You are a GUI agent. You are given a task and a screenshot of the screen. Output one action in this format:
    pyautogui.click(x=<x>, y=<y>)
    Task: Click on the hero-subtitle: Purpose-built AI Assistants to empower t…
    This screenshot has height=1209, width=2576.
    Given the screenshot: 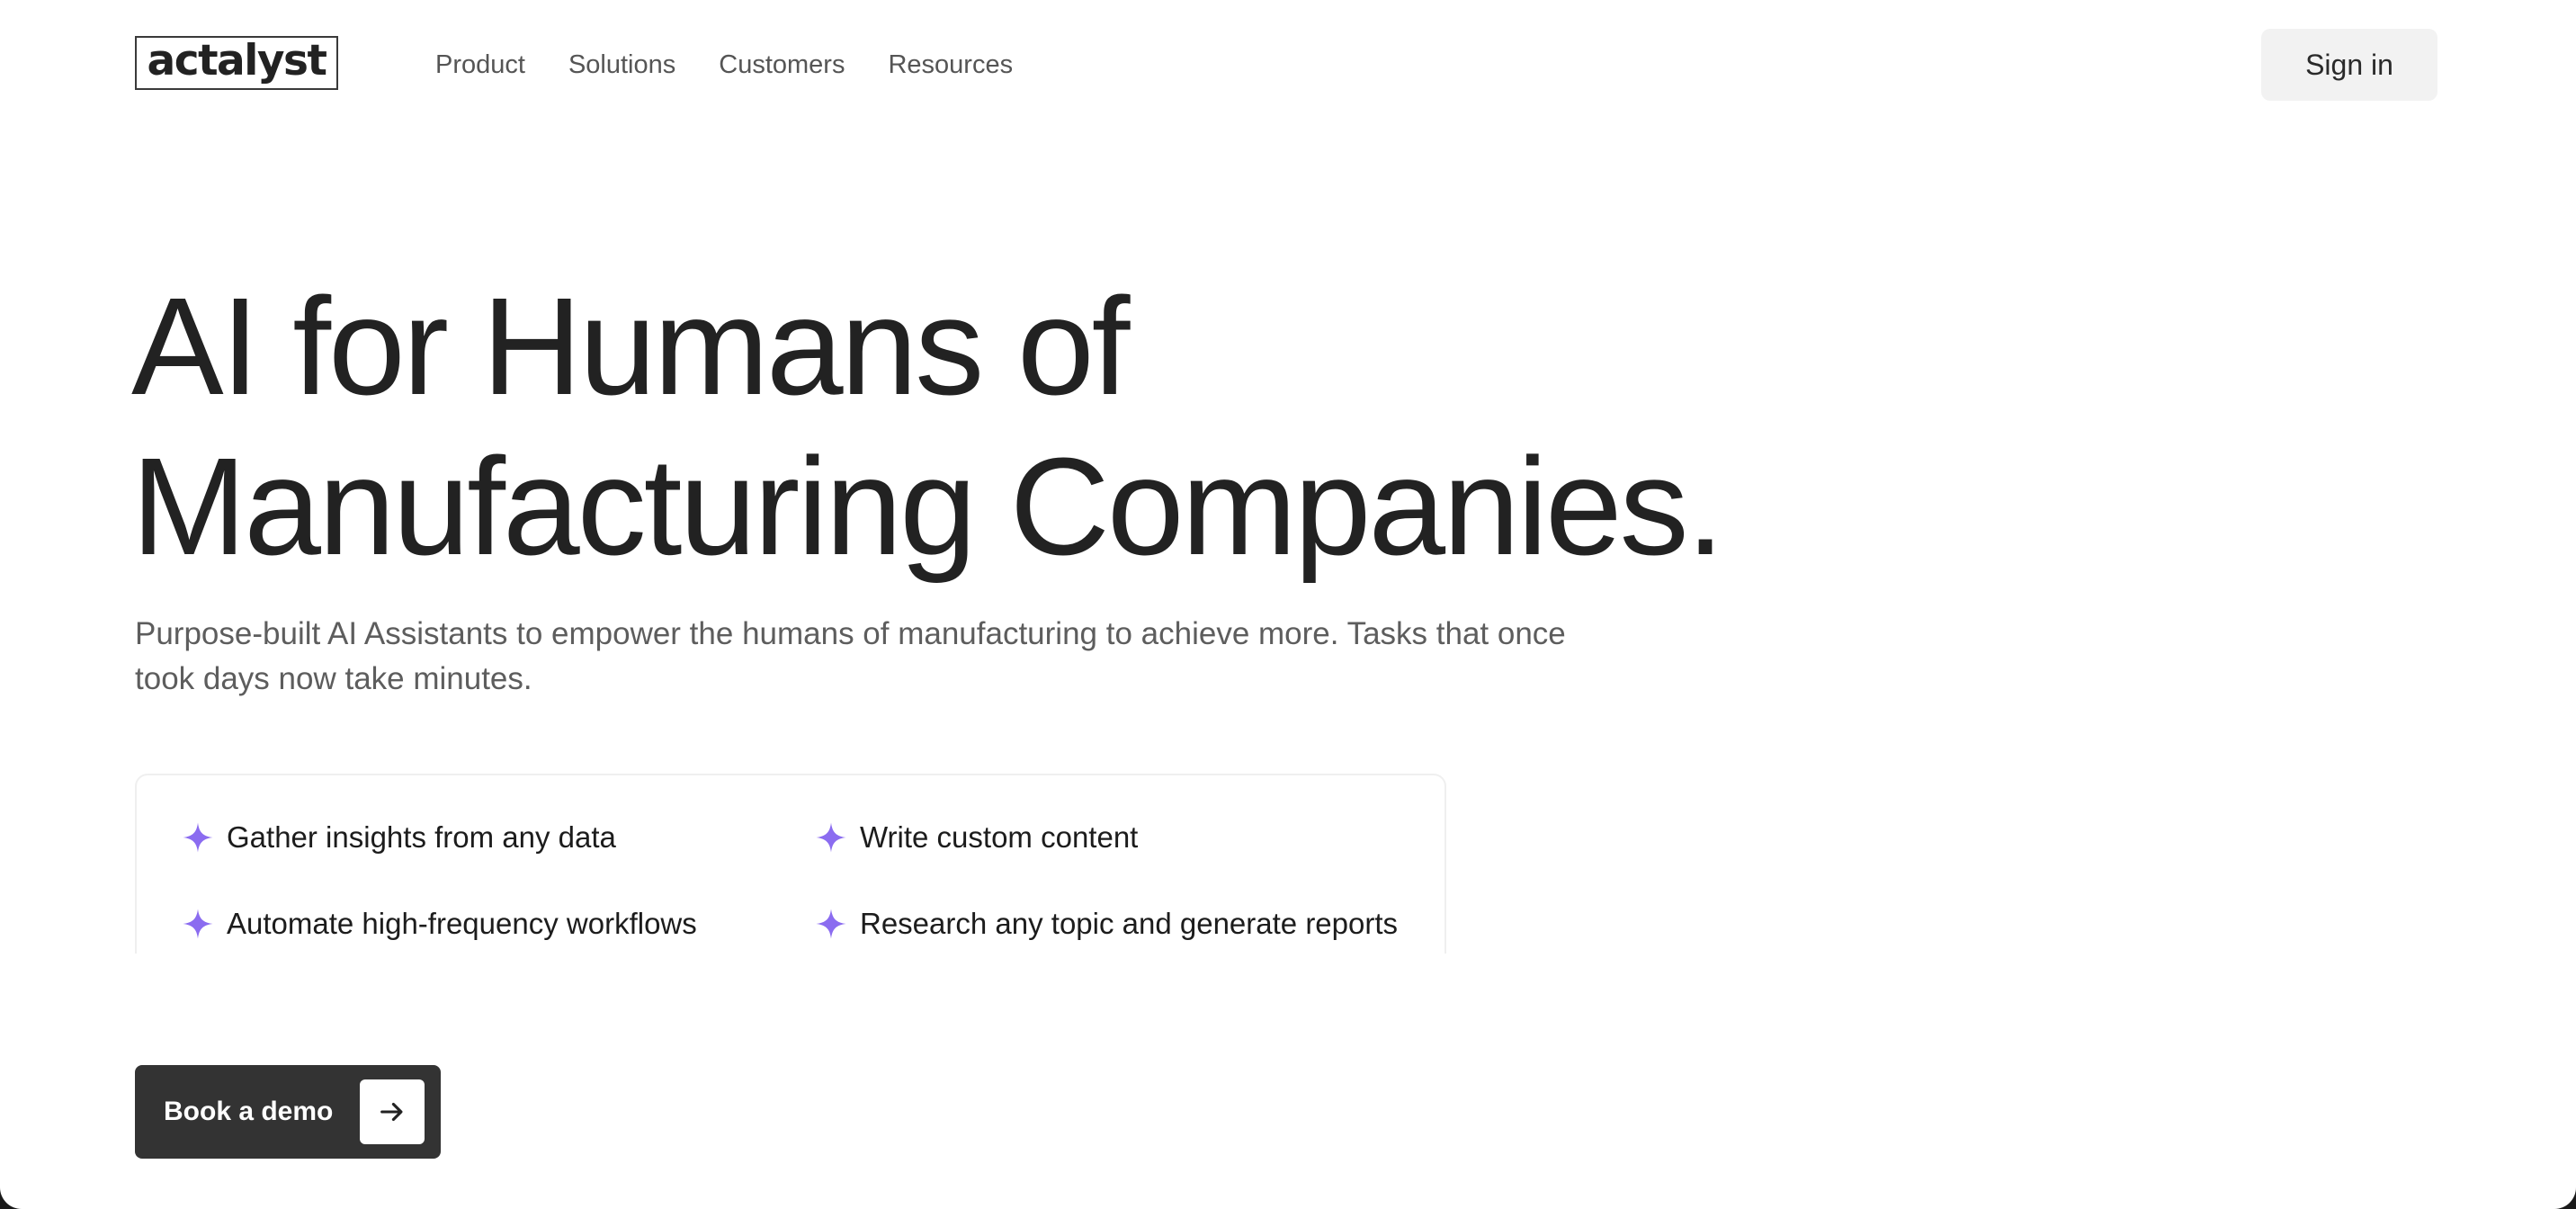 What is the action you would take?
    pyautogui.click(x=850, y=656)
    